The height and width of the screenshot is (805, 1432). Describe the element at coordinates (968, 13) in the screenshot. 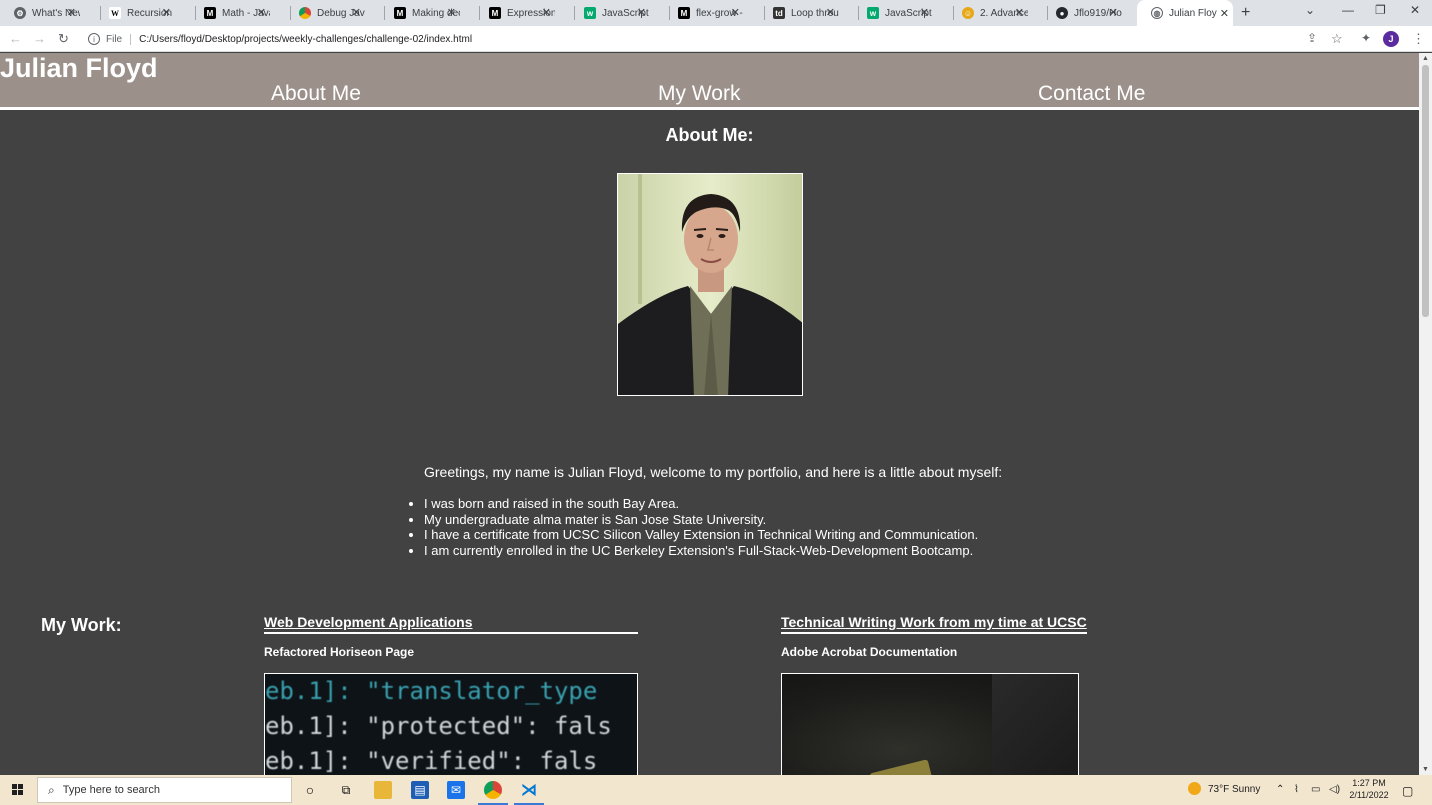

I see `course-icon: ☺` at that location.